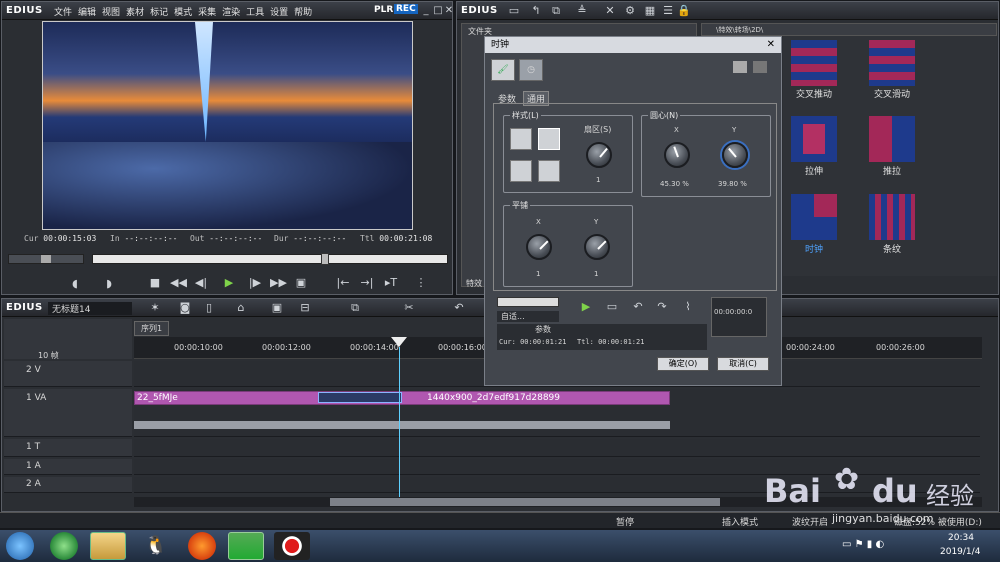 Image resolution: width=1000 pixels, height=562 pixels. I want to click on properties-icon: ⚙, so click(630, 11).